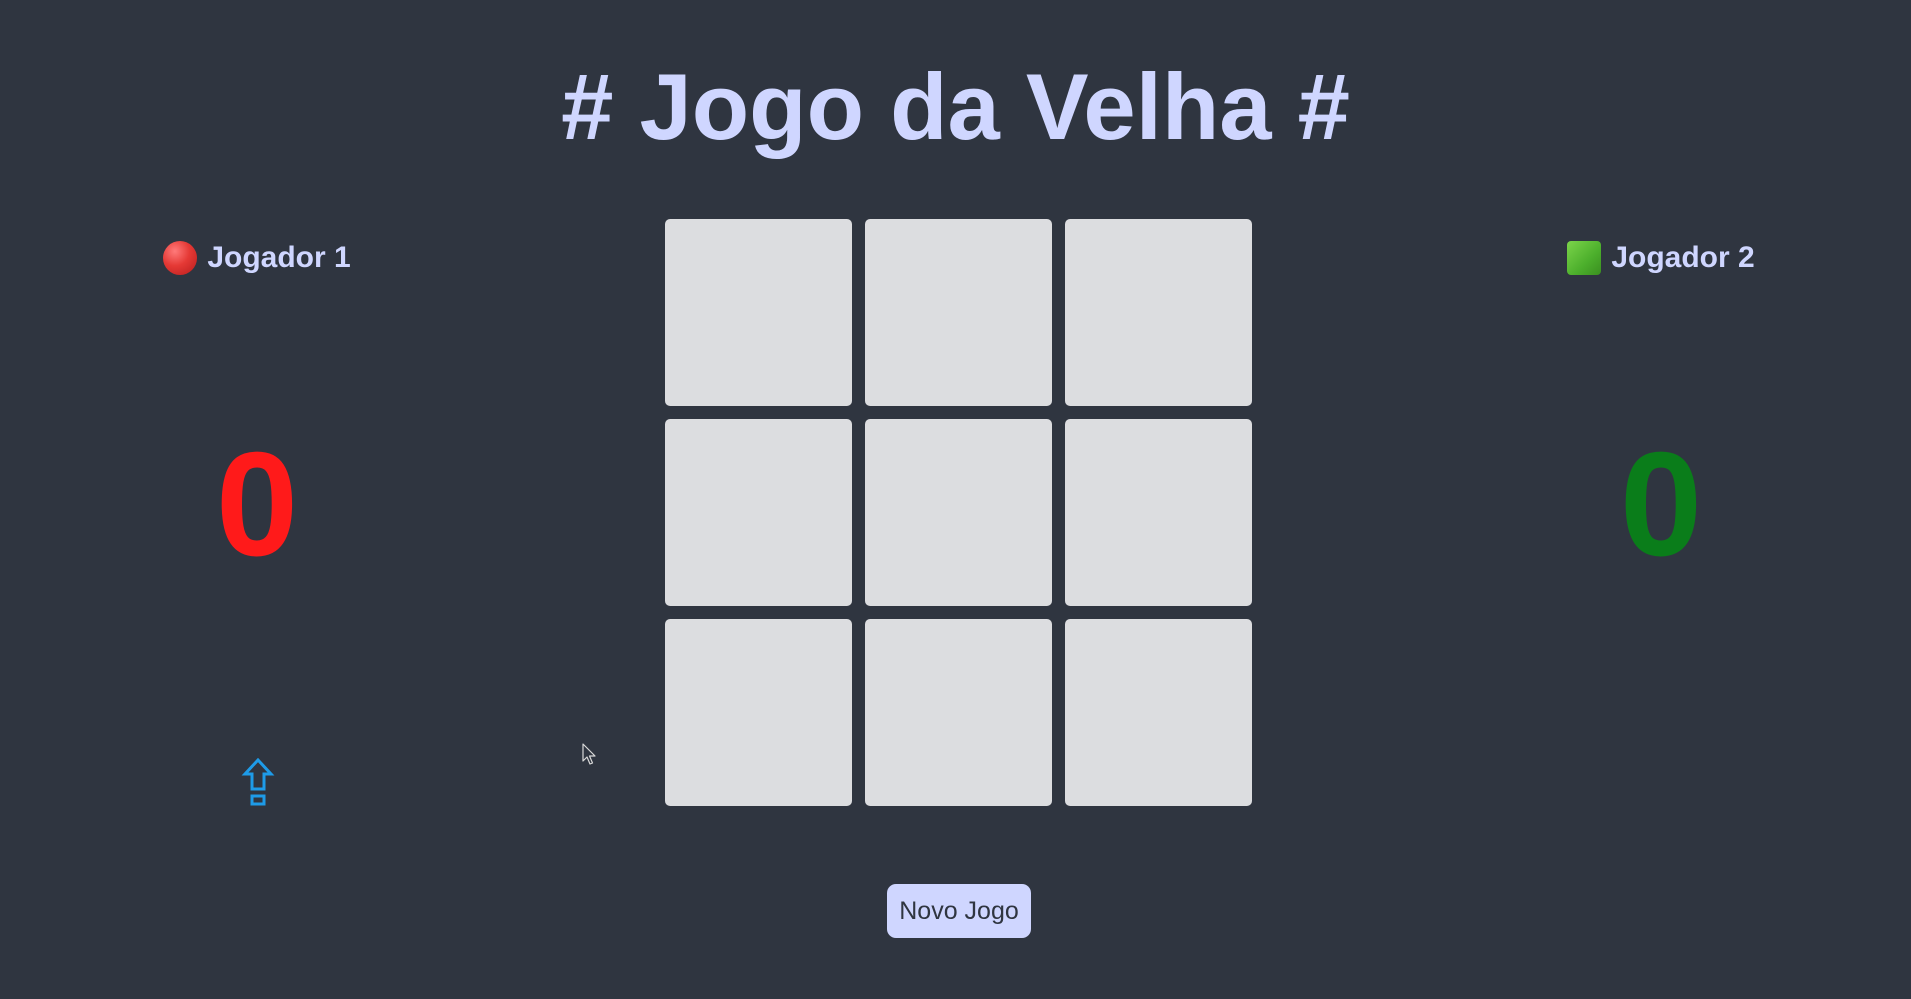 The image size is (1911, 999). What do you see at coordinates (1661, 504) in the screenshot?
I see `player-2-score: 0` at bounding box center [1661, 504].